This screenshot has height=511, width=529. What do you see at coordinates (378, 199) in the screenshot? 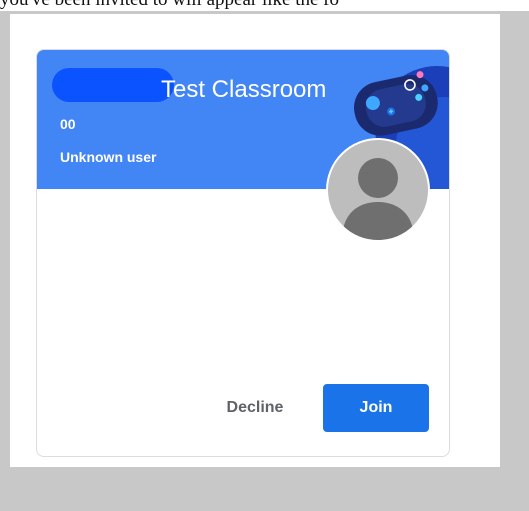
I see `avatar-silhouette` at bounding box center [378, 199].